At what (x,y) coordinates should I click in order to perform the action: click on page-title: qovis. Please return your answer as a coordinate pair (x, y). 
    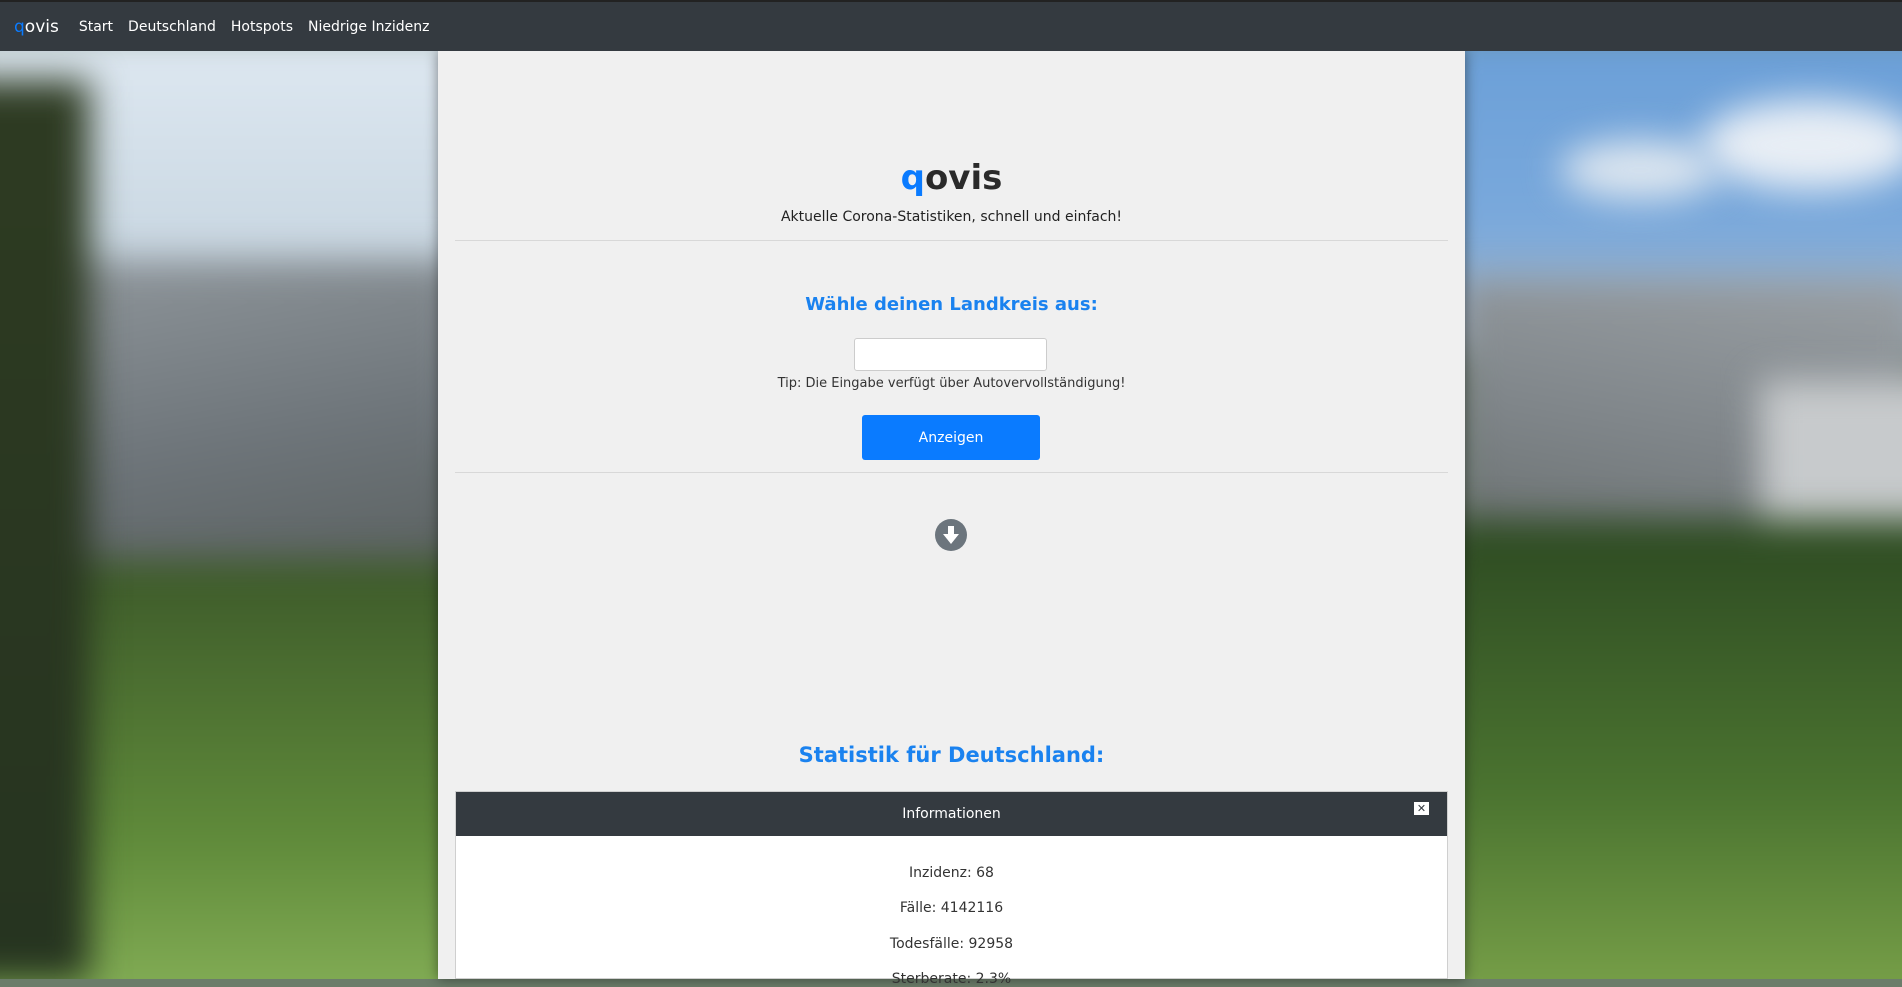
    Looking at the image, I should click on (951, 178).